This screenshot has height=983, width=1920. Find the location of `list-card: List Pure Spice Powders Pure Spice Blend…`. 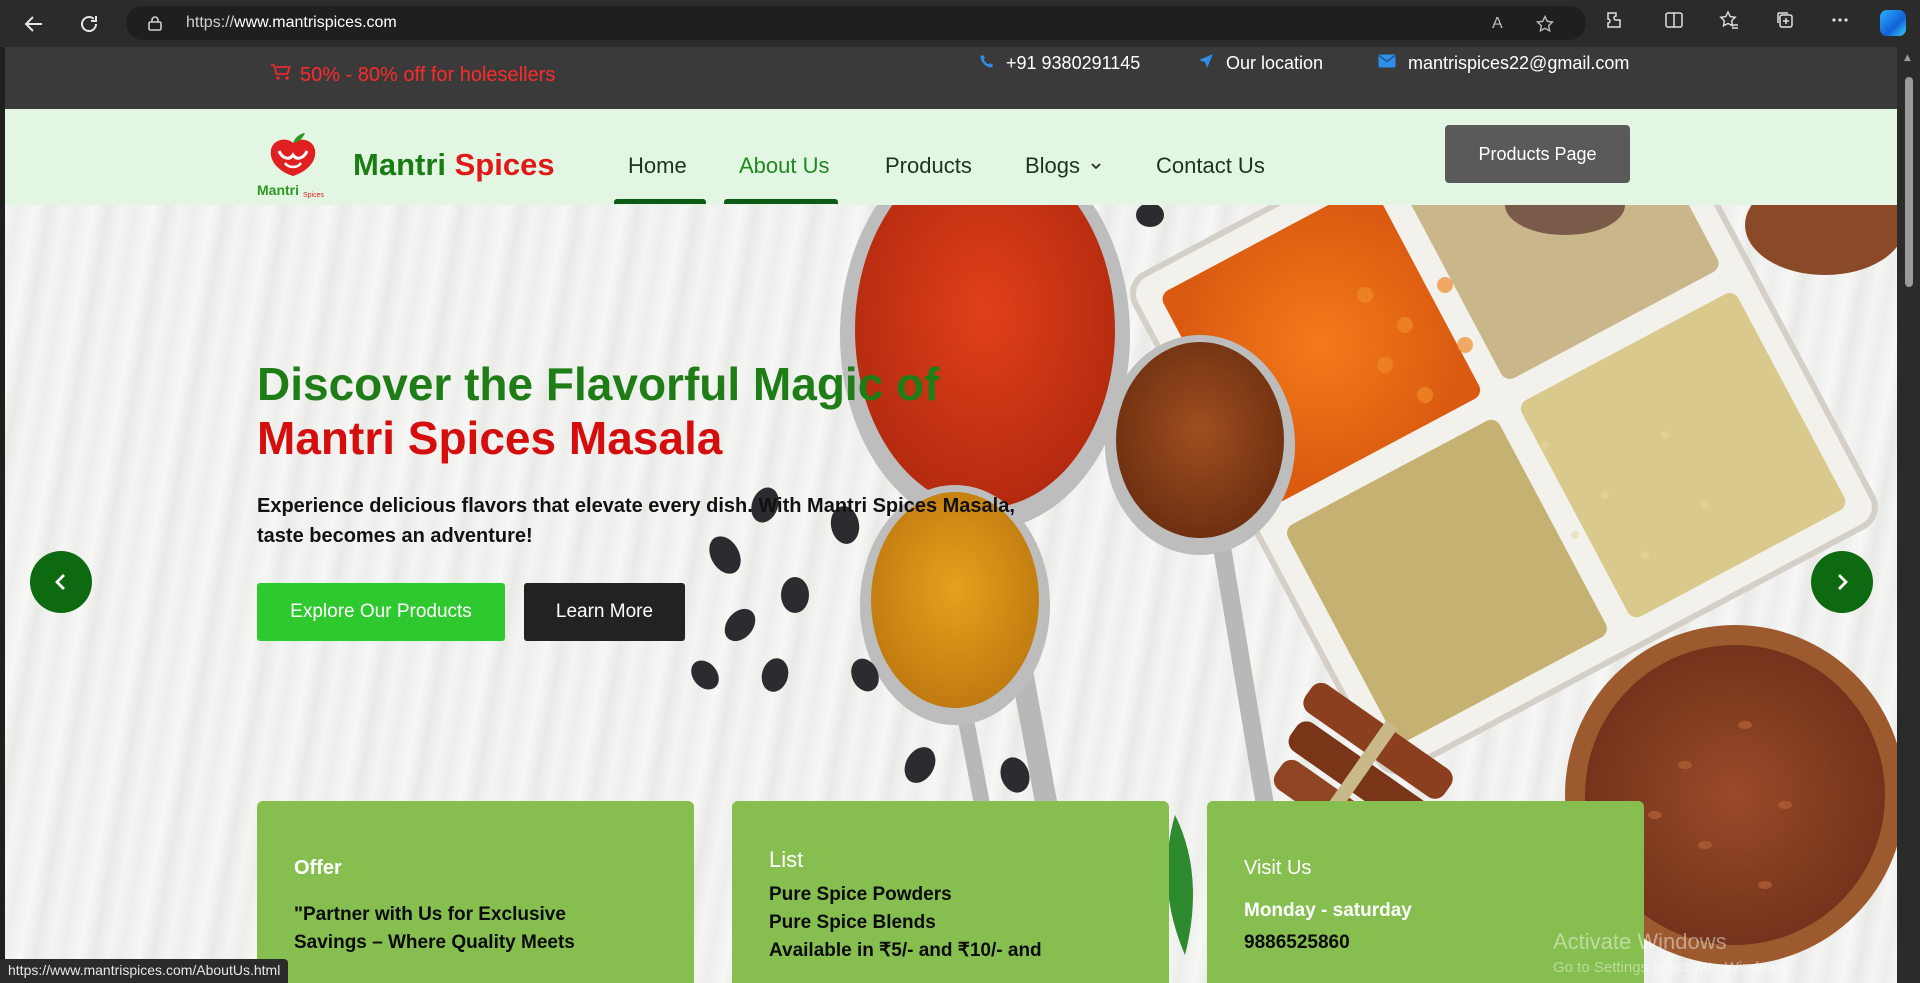

list-card: List Pure Spice Powders Pure Spice Blend… is located at coordinates (950, 892).